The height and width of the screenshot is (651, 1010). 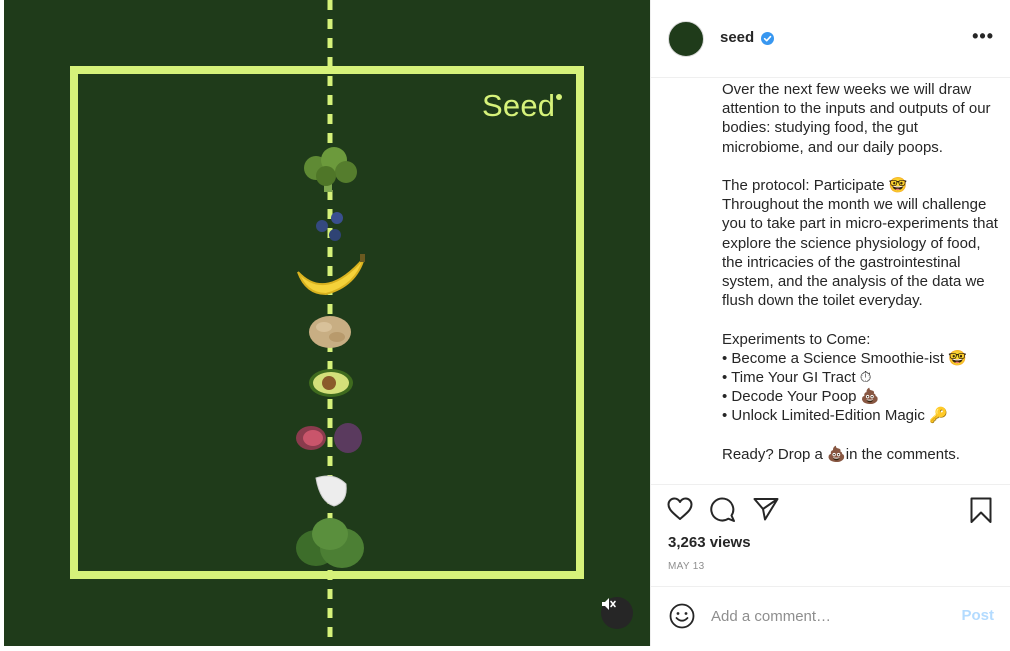 I want to click on seed-logo: Seed, so click(x=522, y=106).